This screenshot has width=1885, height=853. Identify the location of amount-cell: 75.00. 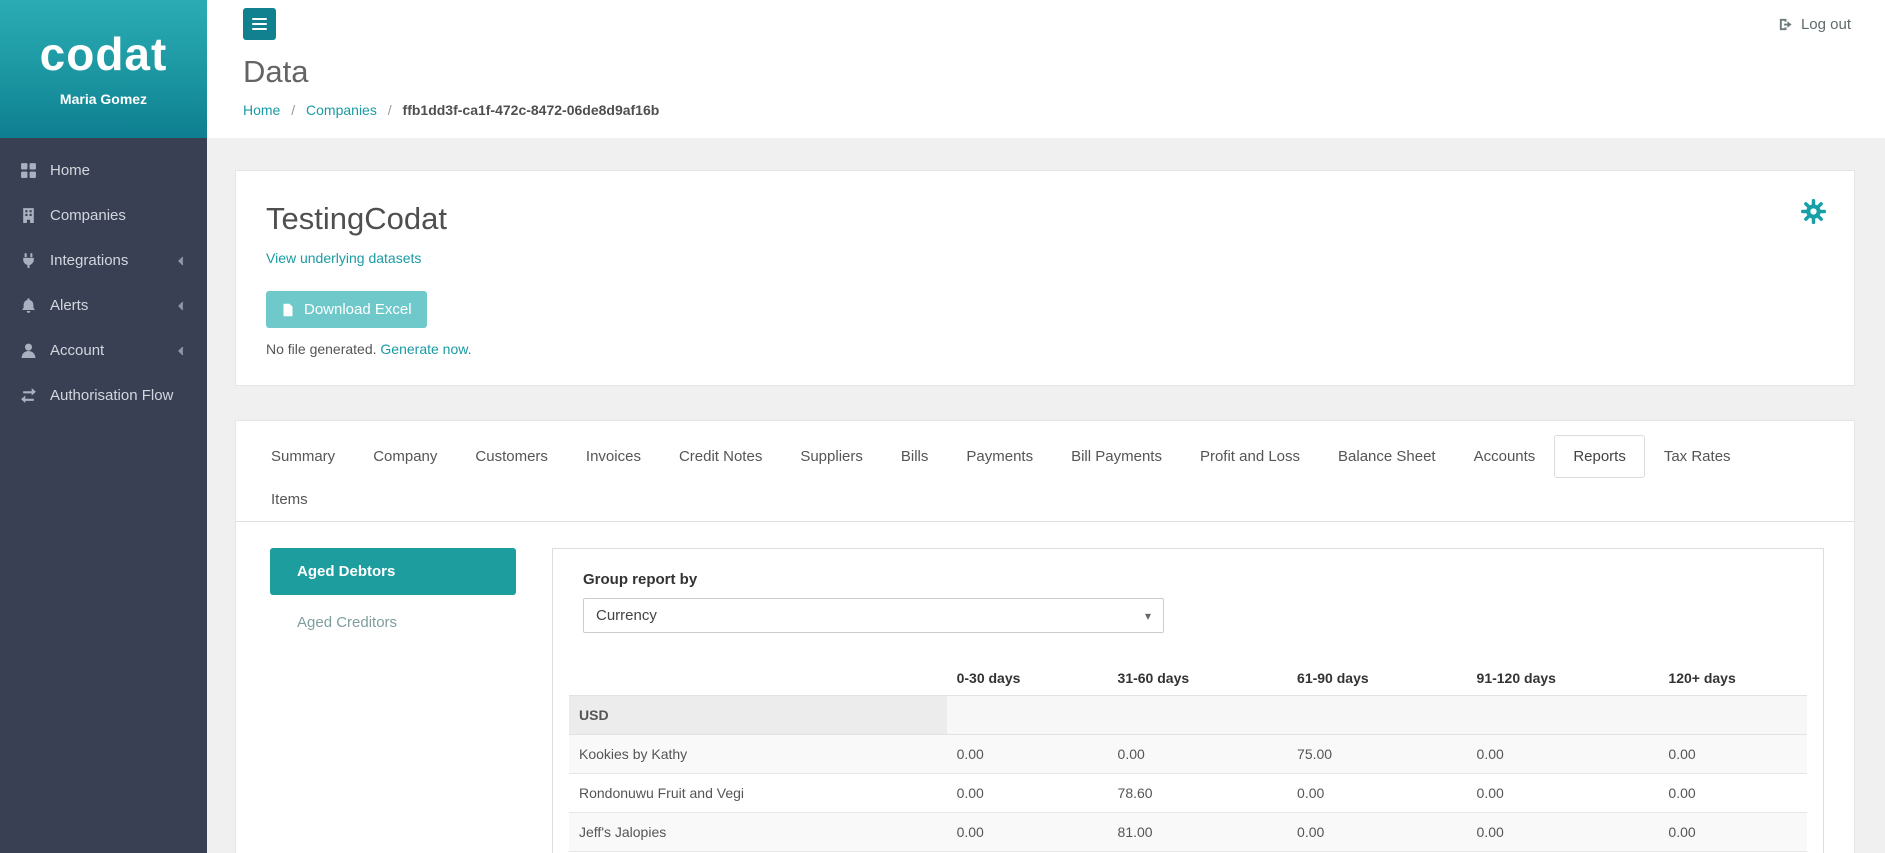
(1377, 754).